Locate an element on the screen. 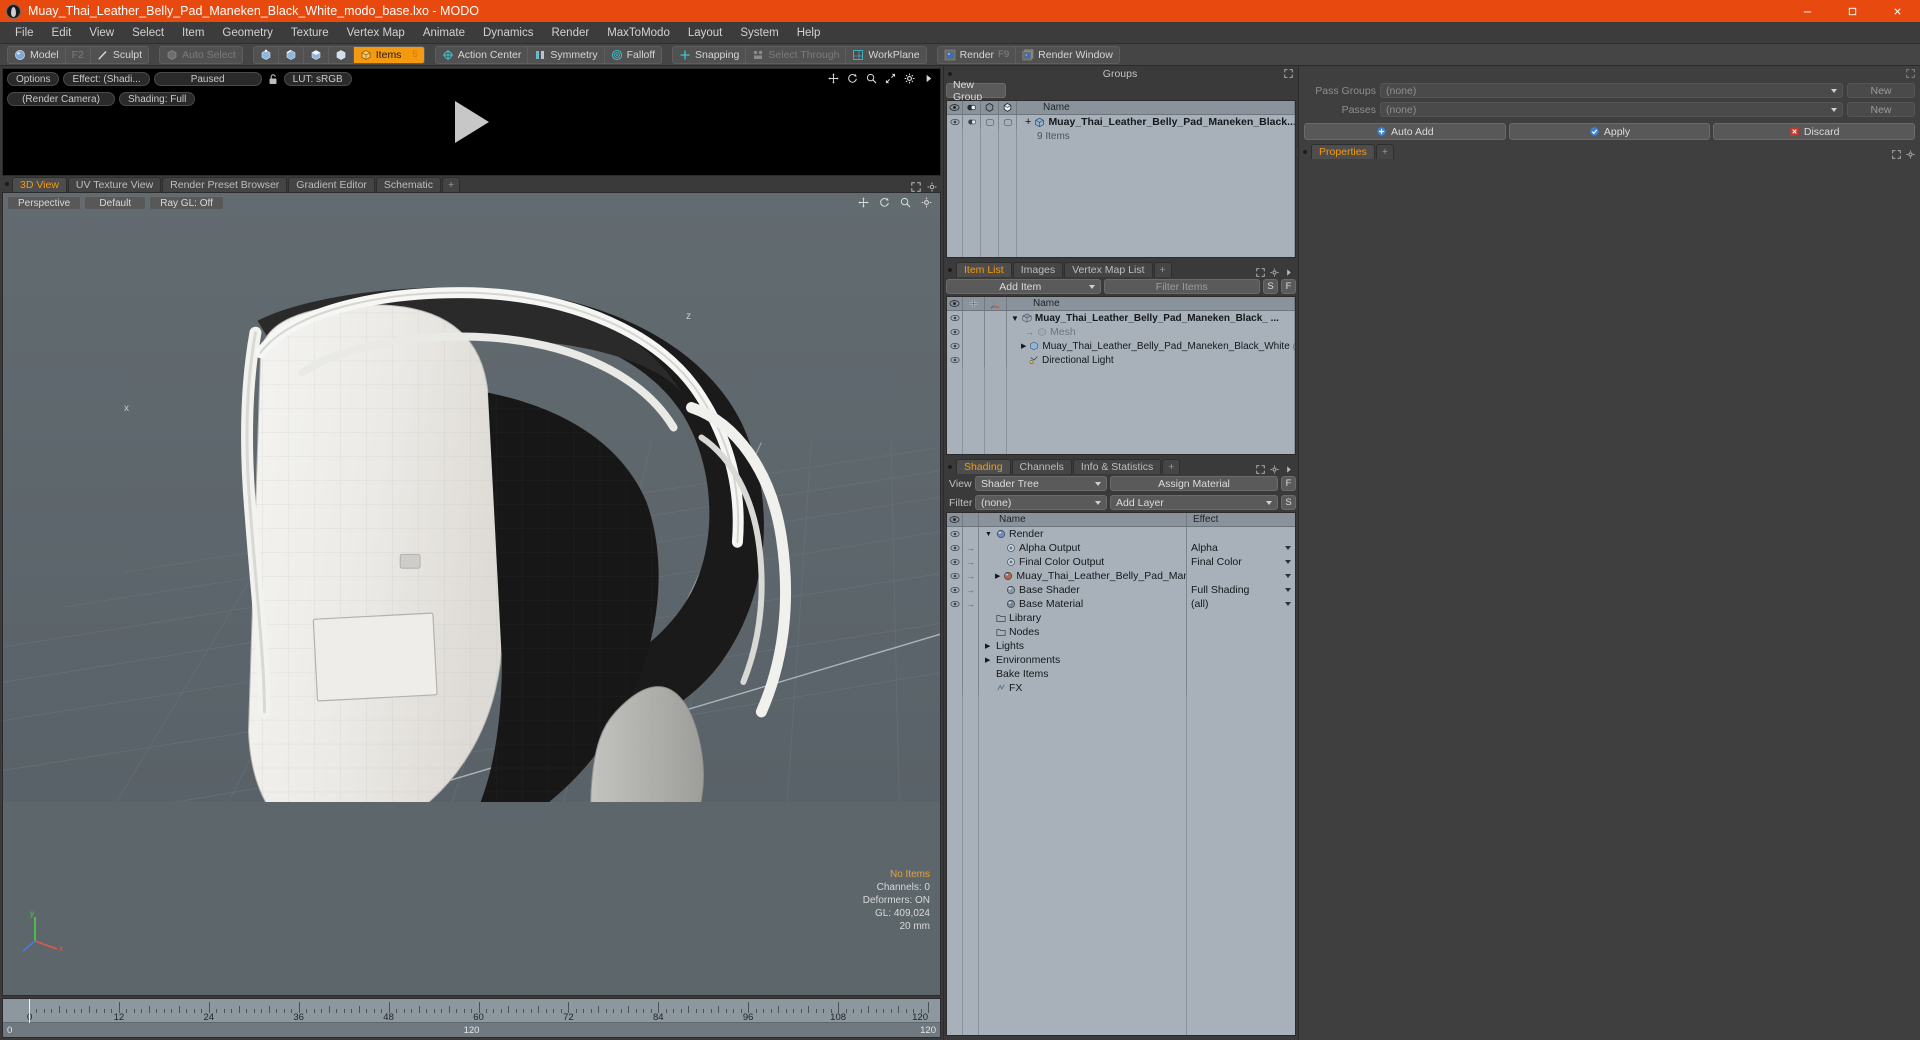  viewport-projection-button: Perspective is located at coordinates (44, 203).